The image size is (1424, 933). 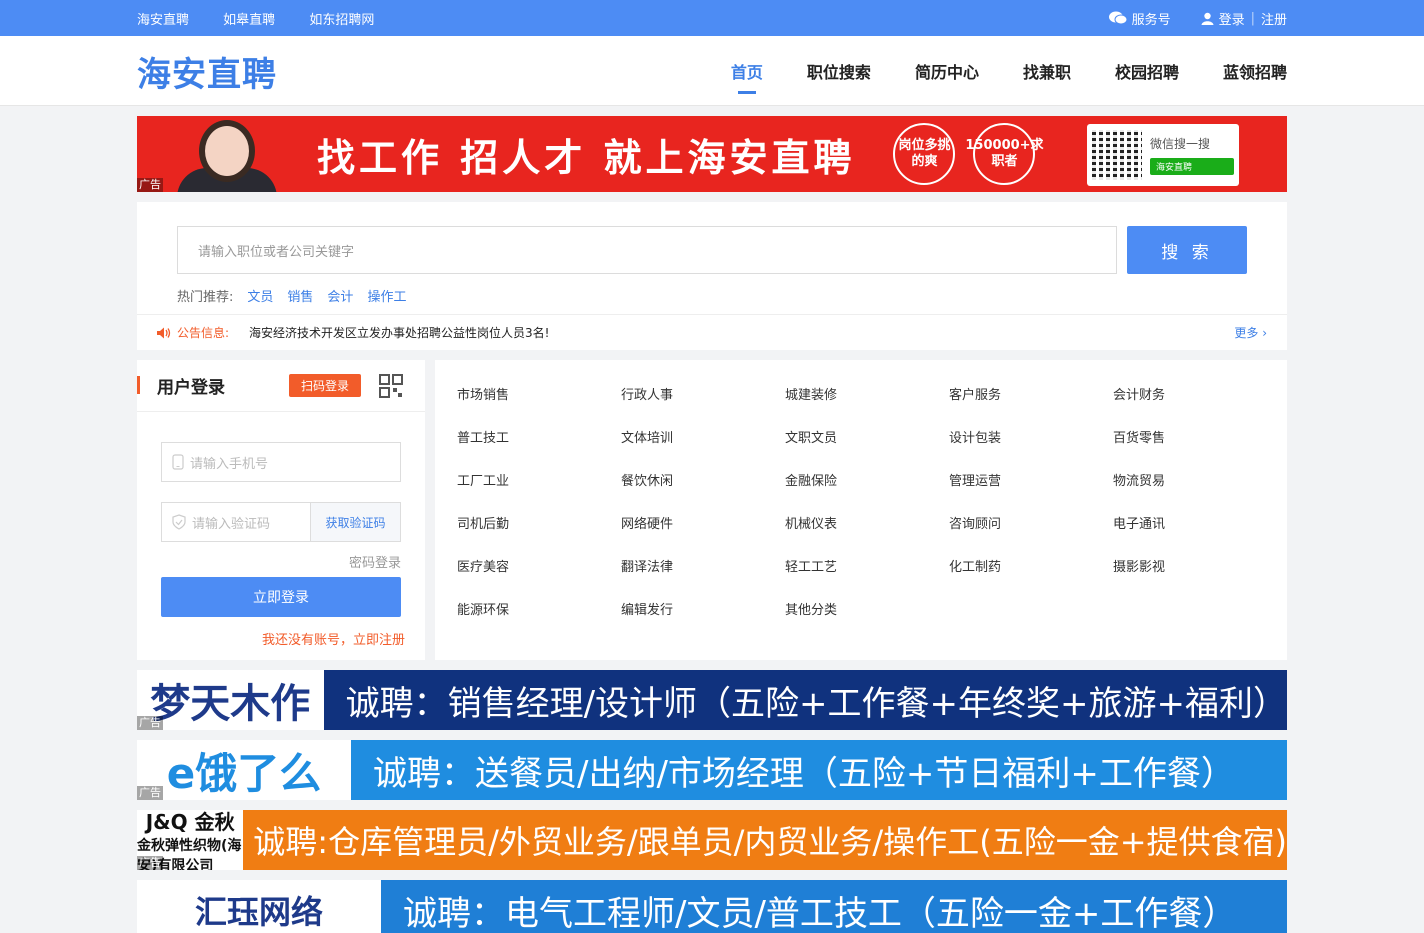 I want to click on shield-check-icon, so click(x=179, y=522).